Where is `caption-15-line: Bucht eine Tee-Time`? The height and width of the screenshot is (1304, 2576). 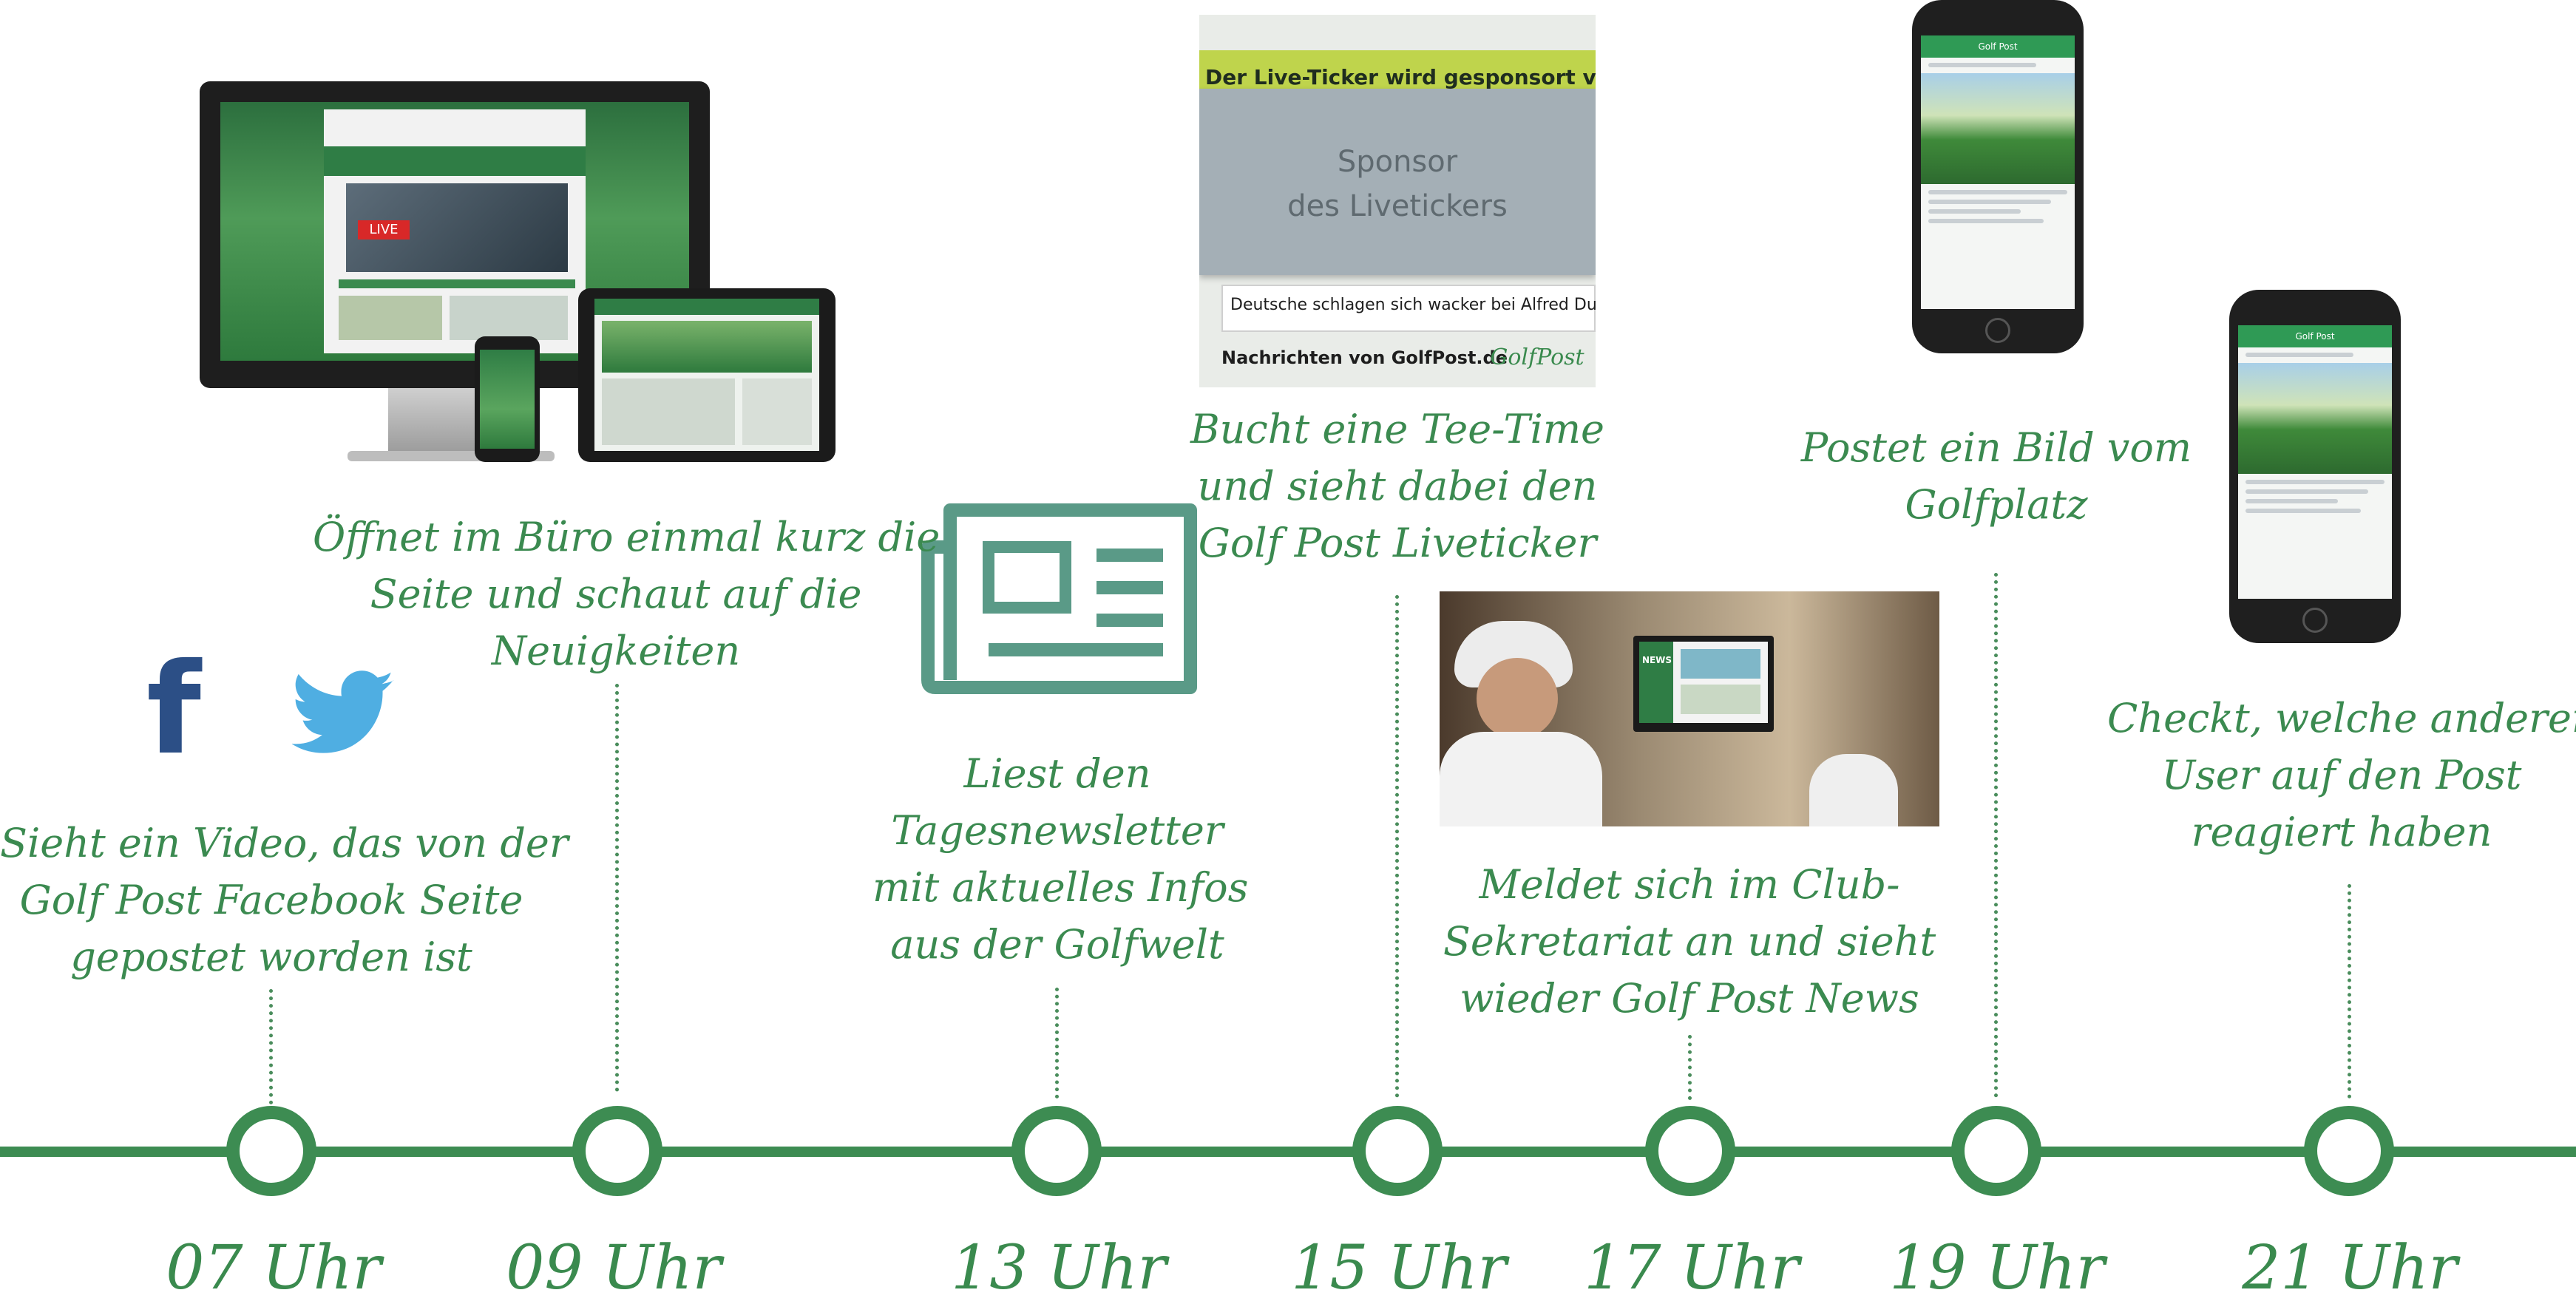
caption-15-line: Bucht eine Tee-Time is located at coordinates (1397, 429).